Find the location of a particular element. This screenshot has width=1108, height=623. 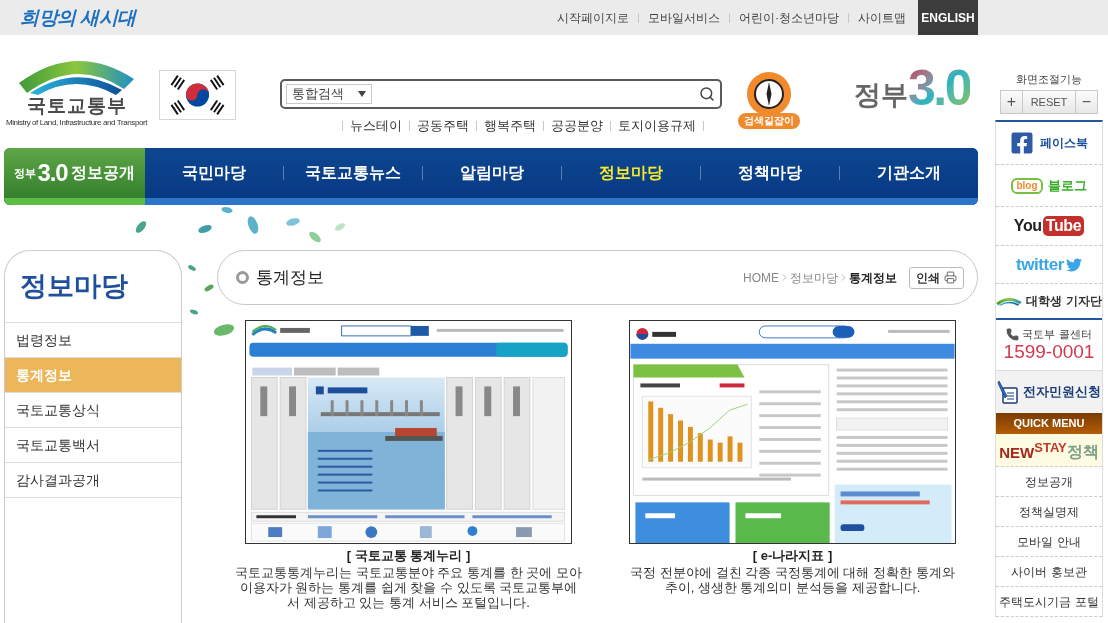

quick-search-link: 행복주택 is located at coordinates (510, 126).